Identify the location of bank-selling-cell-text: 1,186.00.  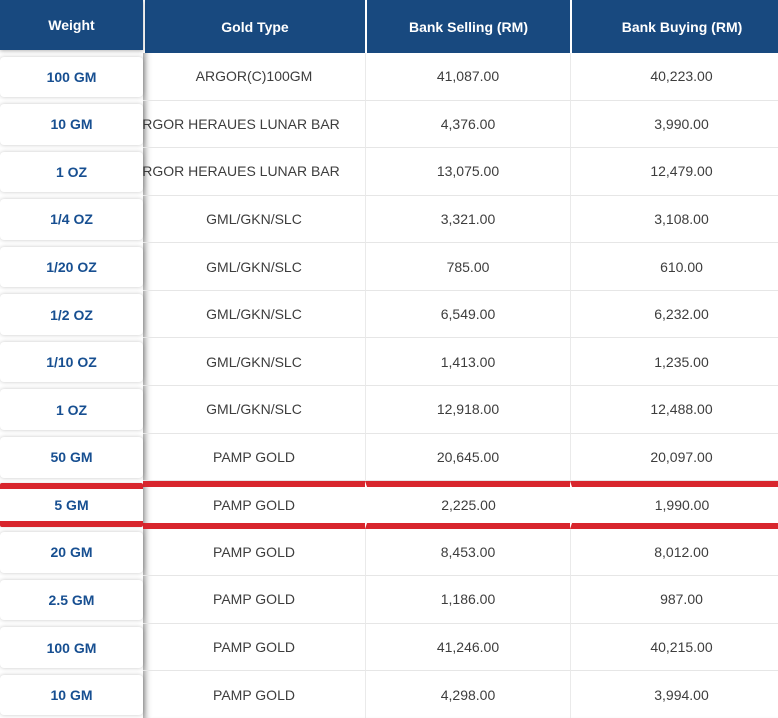
(468, 599).